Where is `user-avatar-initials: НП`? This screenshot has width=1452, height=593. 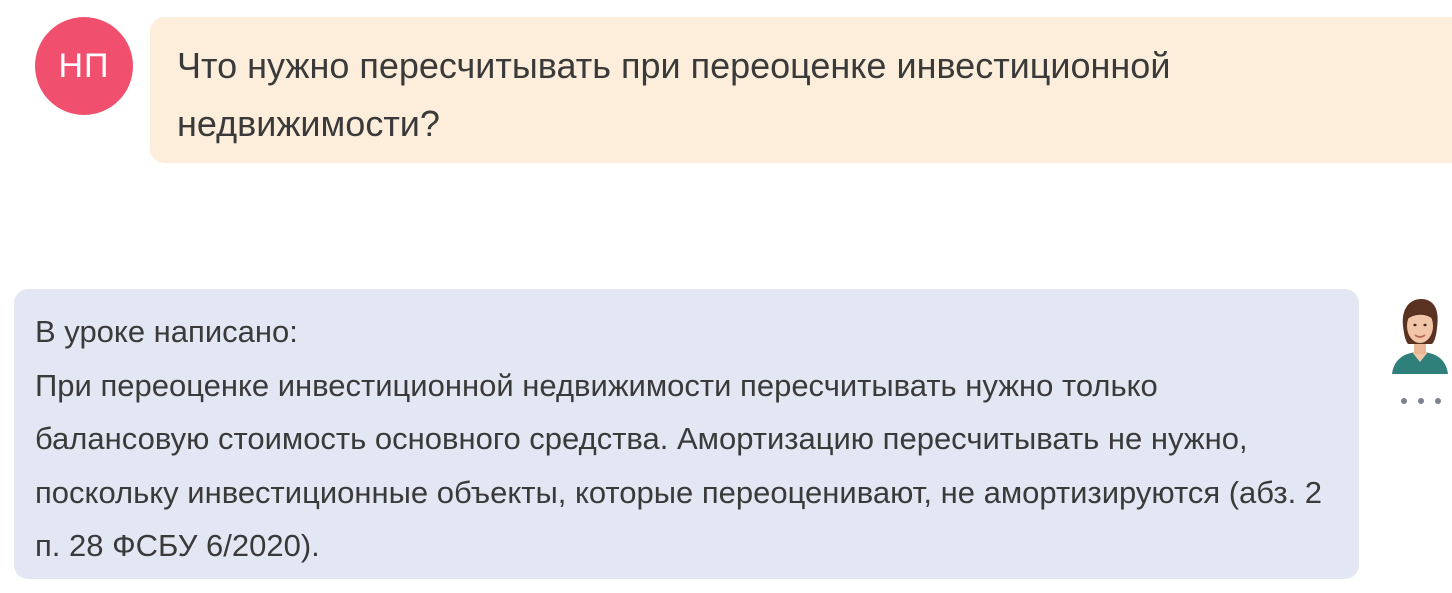
user-avatar-initials: НП is located at coordinates (84, 65).